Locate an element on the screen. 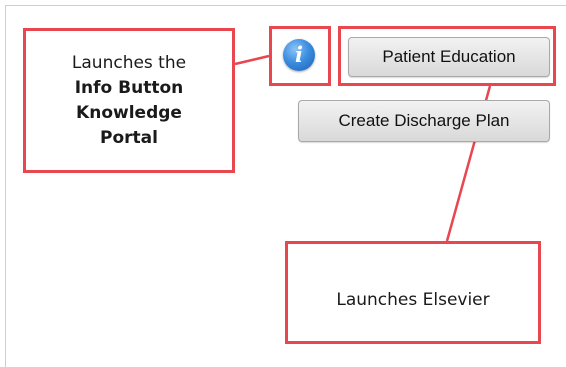  info-icon: i is located at coordinates (299, 55).